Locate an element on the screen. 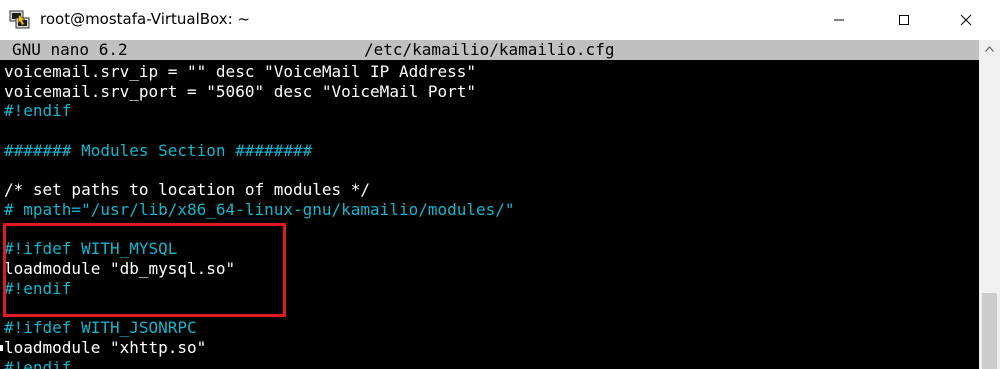 This screenshot has width=1000, height=369. maximize-button is located at coordinates (904, 20).